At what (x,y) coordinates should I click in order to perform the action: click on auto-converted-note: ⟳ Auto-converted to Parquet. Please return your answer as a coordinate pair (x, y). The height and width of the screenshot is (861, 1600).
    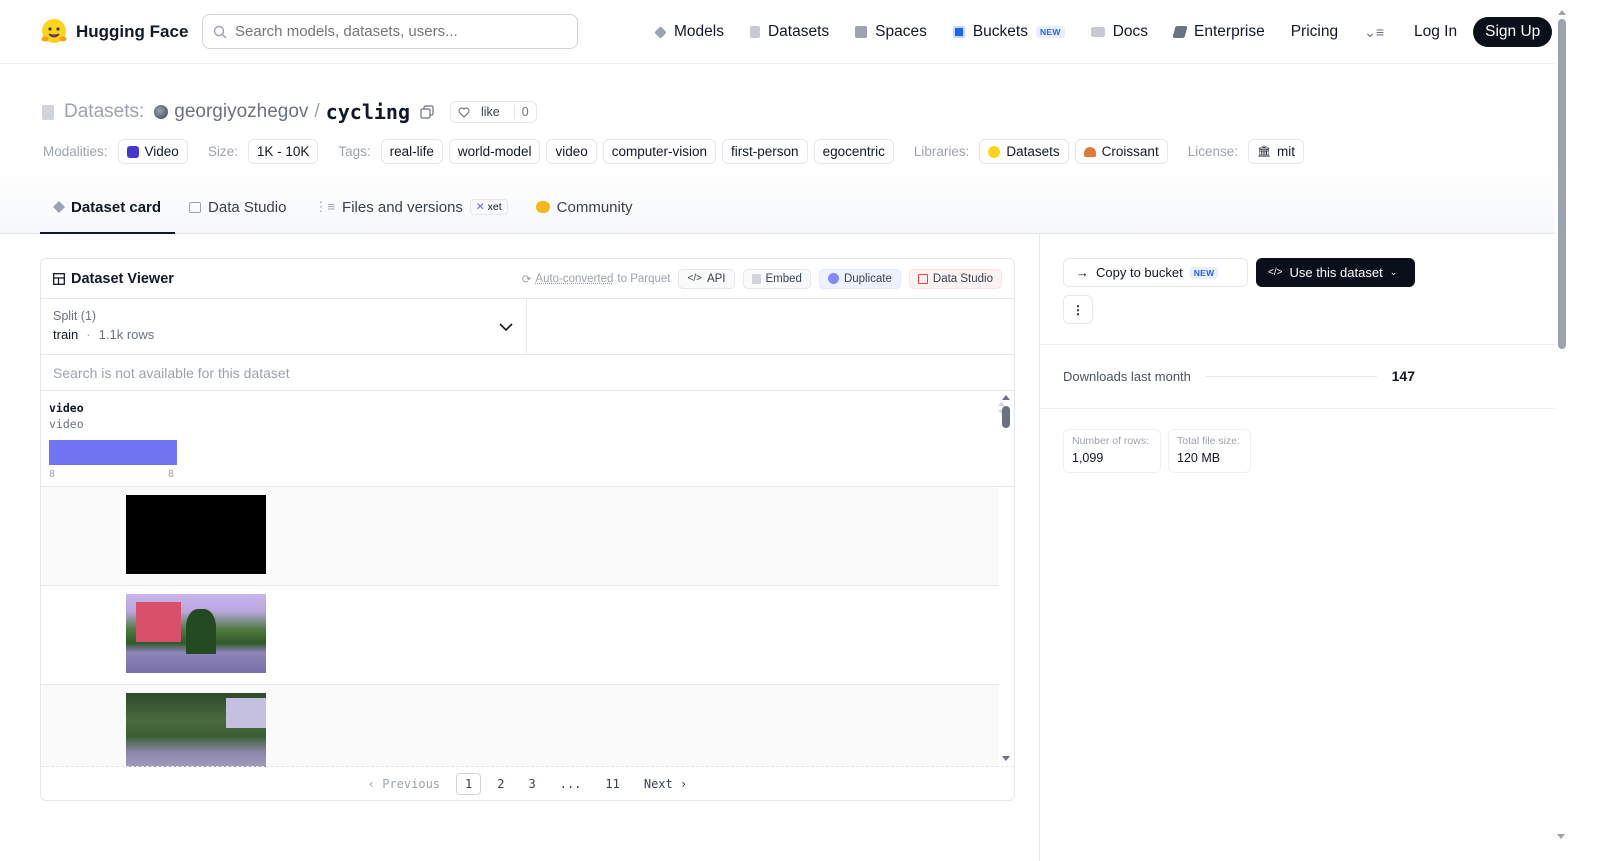
    Looking at the image, I should click on (596, 279).